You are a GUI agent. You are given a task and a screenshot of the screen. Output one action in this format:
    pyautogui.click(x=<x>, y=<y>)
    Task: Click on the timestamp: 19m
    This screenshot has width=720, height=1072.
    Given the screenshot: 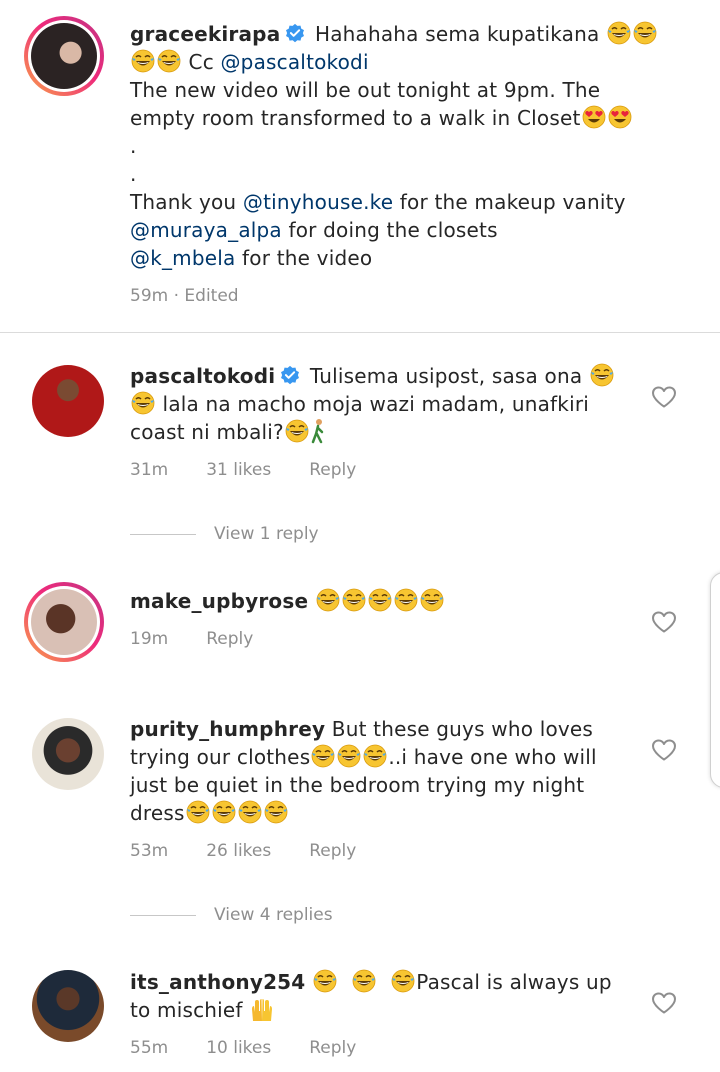 What is the action you would take?
    pyautogui.click(x=149, y=639)
    